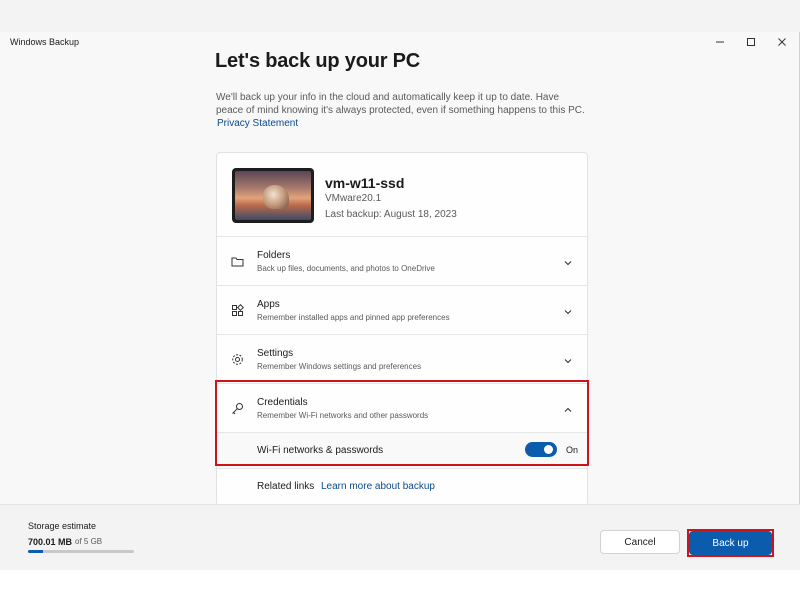 The image size is (800, 600). Describe the element at coordinates (45, 42) in the screenshot. I see `window-title: Windows Backup` at that location.